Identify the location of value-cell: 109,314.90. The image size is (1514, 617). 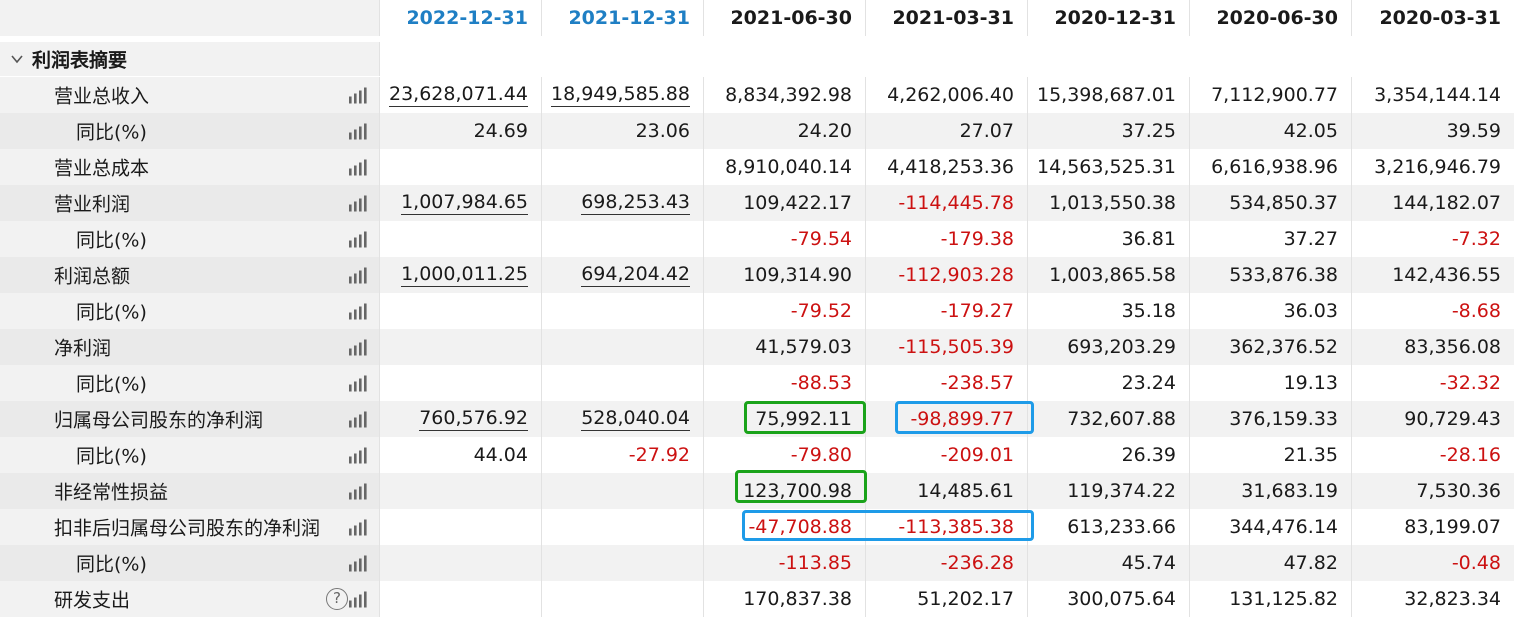
(785, 275).